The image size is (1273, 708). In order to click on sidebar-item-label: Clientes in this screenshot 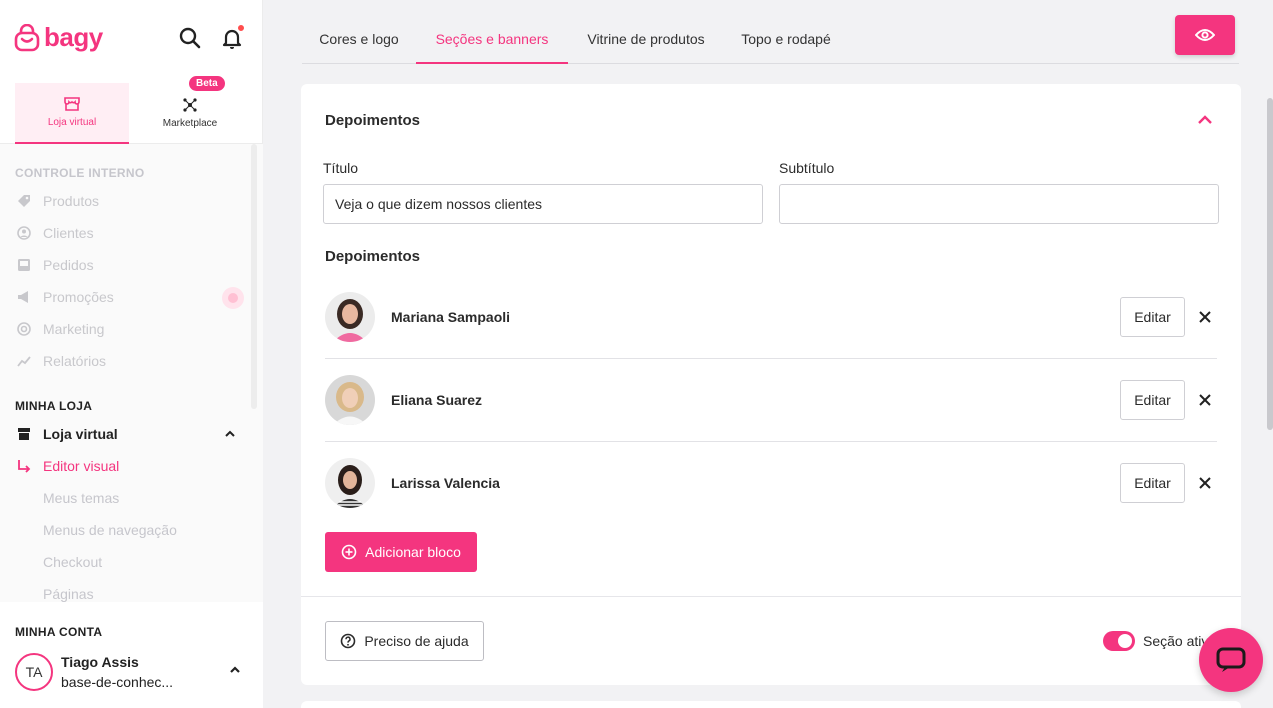, I will do `click(68, 233)`.